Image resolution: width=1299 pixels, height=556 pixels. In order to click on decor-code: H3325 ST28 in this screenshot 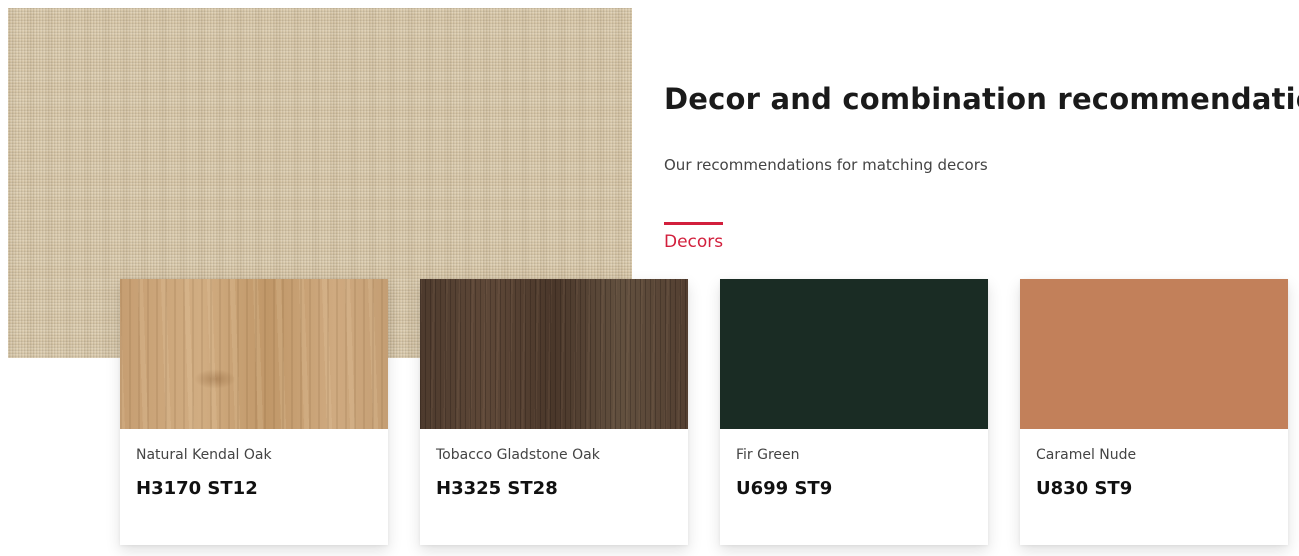, I will do `click(497, 488)`.